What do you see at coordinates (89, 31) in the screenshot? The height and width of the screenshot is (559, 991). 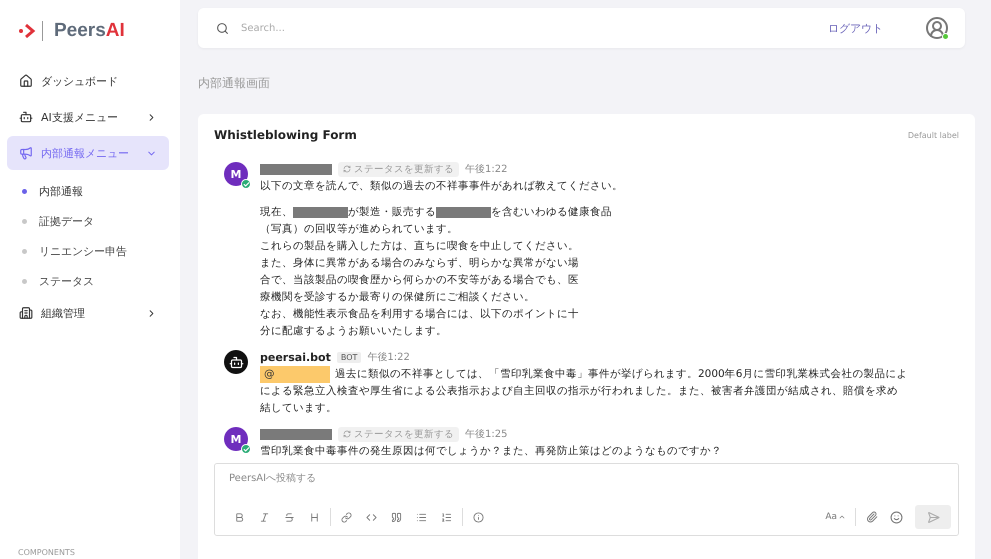 I see `logo-text: PeersAI` at bounding box center [89, 31].